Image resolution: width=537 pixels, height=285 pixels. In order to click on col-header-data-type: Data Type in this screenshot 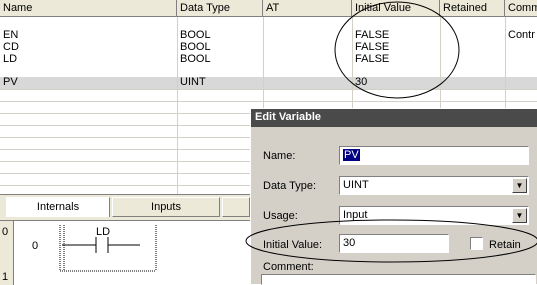, I will do `click(220, 8)`.